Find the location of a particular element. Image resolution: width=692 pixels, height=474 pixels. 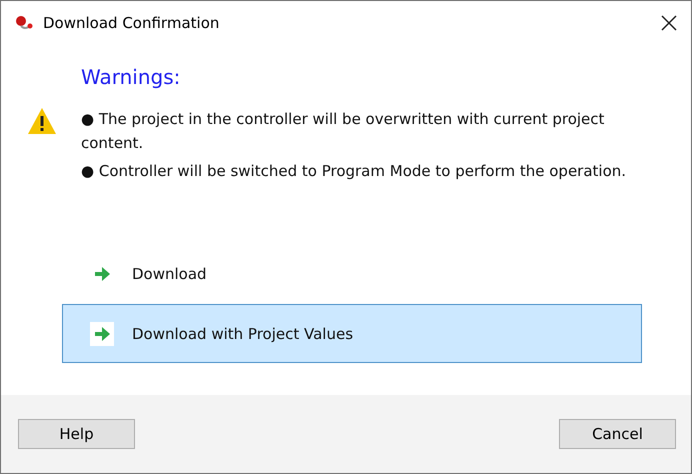

option-label: Download with Project Values is located at coordinates (243, 333).